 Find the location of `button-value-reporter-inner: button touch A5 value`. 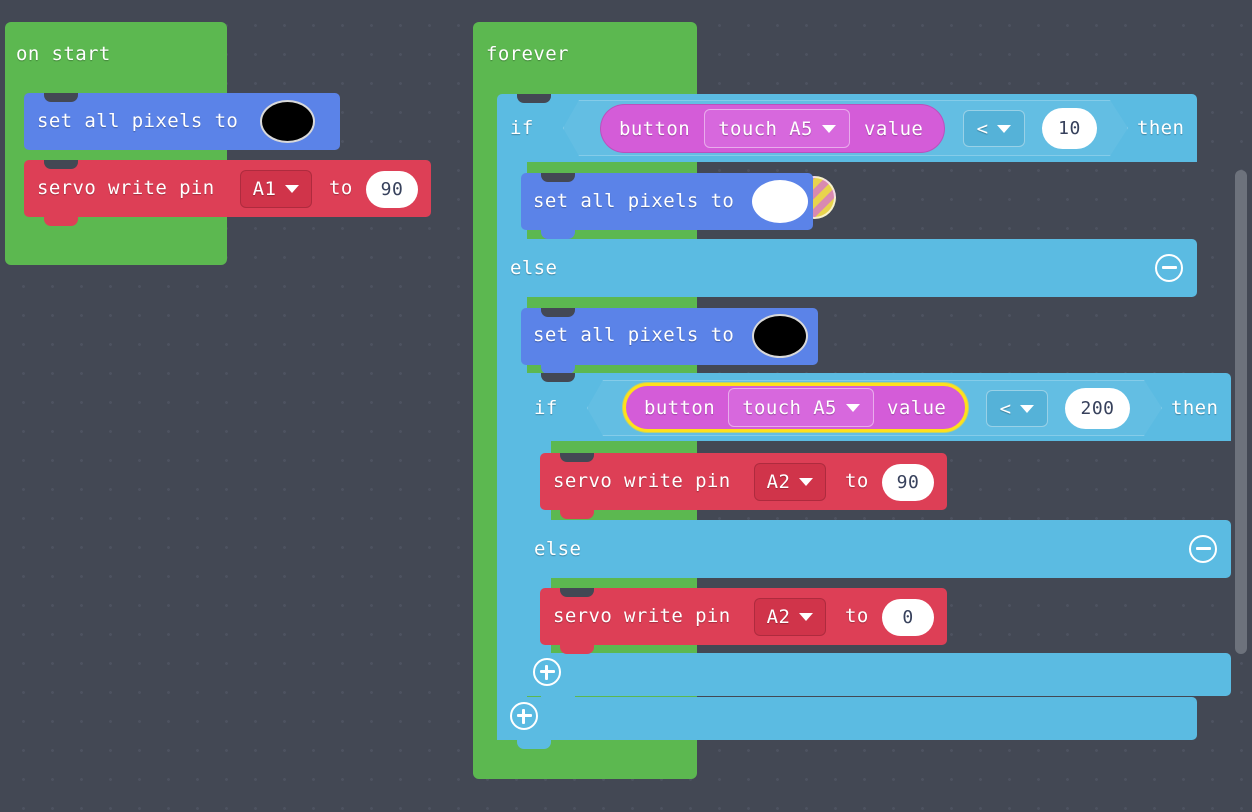

button-value-reporter-inner: button touch A5 value is located at coordinates (795, 407).